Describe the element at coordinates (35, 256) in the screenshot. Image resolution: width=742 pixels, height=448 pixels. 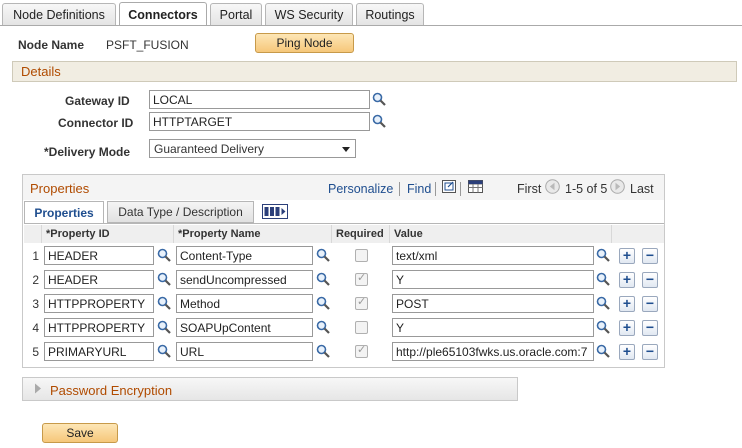
I see `row-number: 1` at that location.